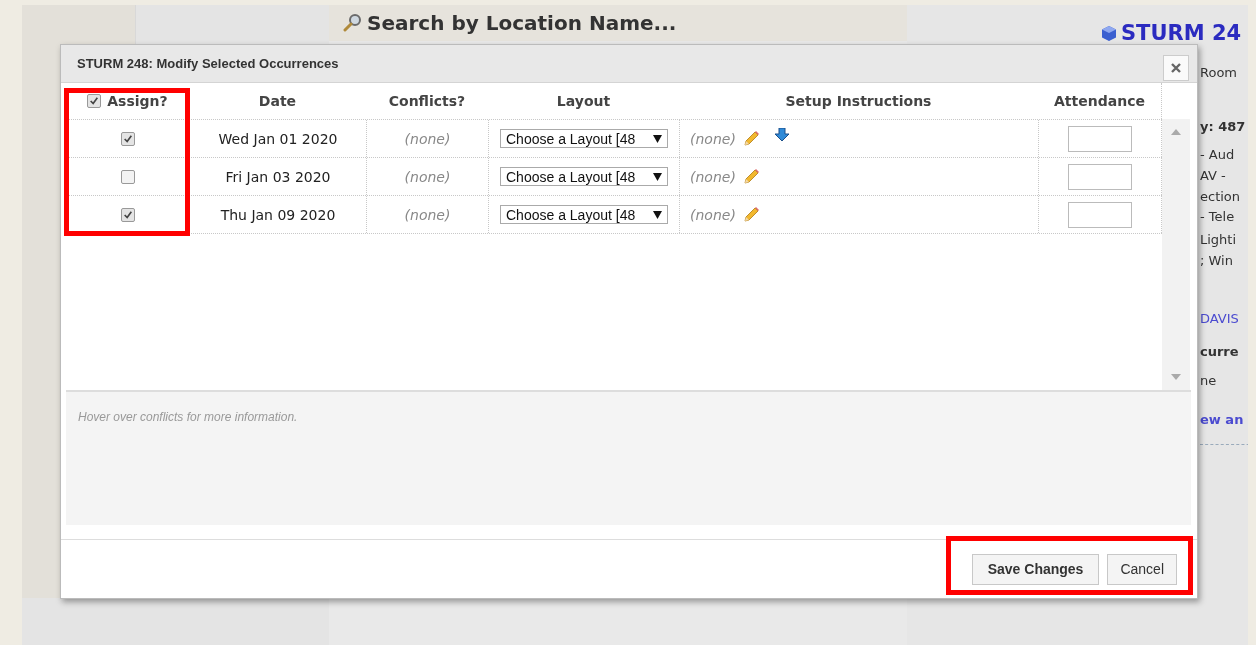 This screenshot has width=1256, height=645. What do you see at coordinates (1219, 72) in the screenshot?
I see `room-detail-text: Room` at bounding box center [1219, 72].